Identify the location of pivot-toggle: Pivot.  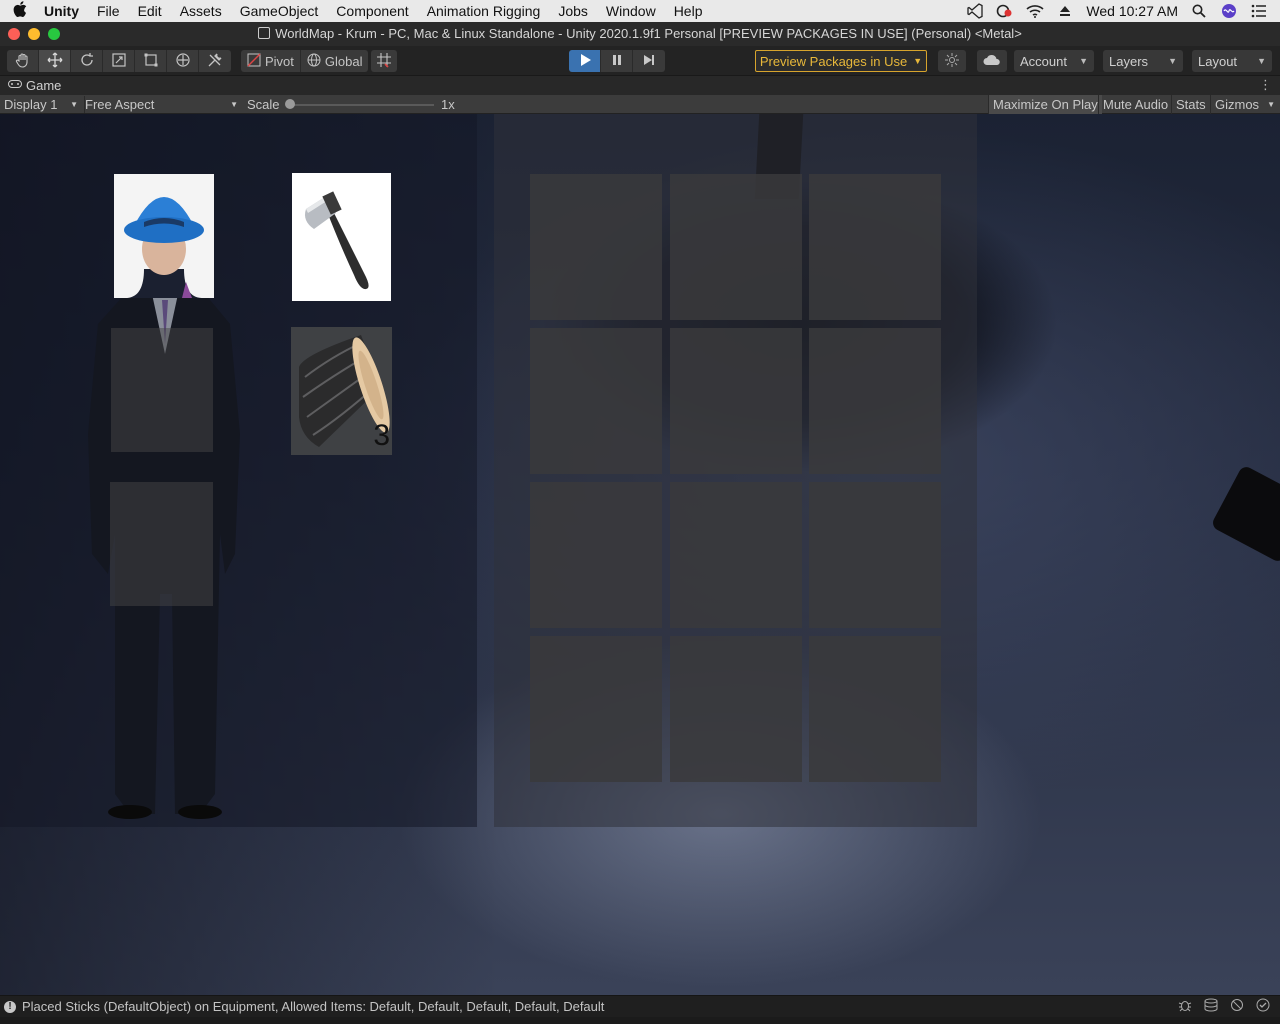
(271, 61).